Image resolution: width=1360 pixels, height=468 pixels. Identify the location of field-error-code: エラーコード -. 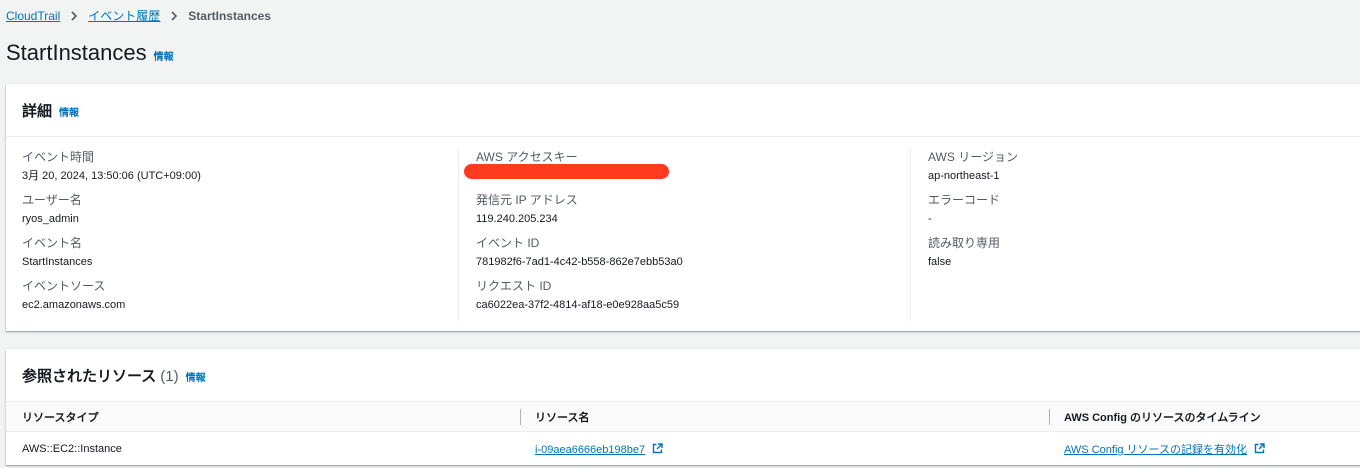
(1144, 213).